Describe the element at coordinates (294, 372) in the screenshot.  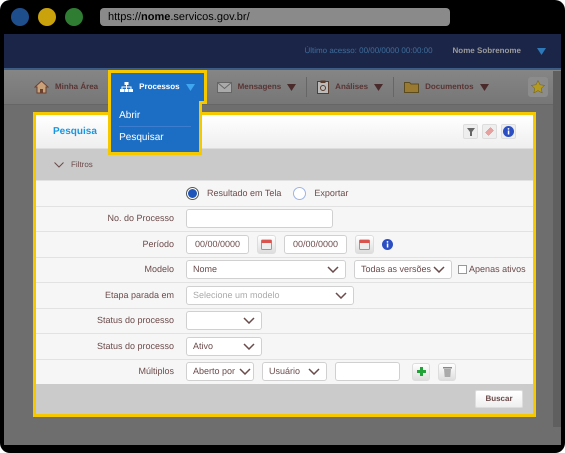
I see `dropdown-select: Usuário` at that location.